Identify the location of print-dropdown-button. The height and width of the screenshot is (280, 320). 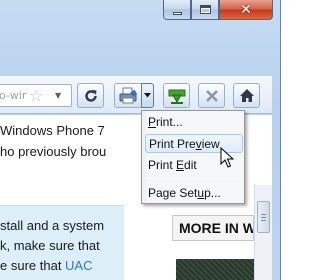
(147, 95).